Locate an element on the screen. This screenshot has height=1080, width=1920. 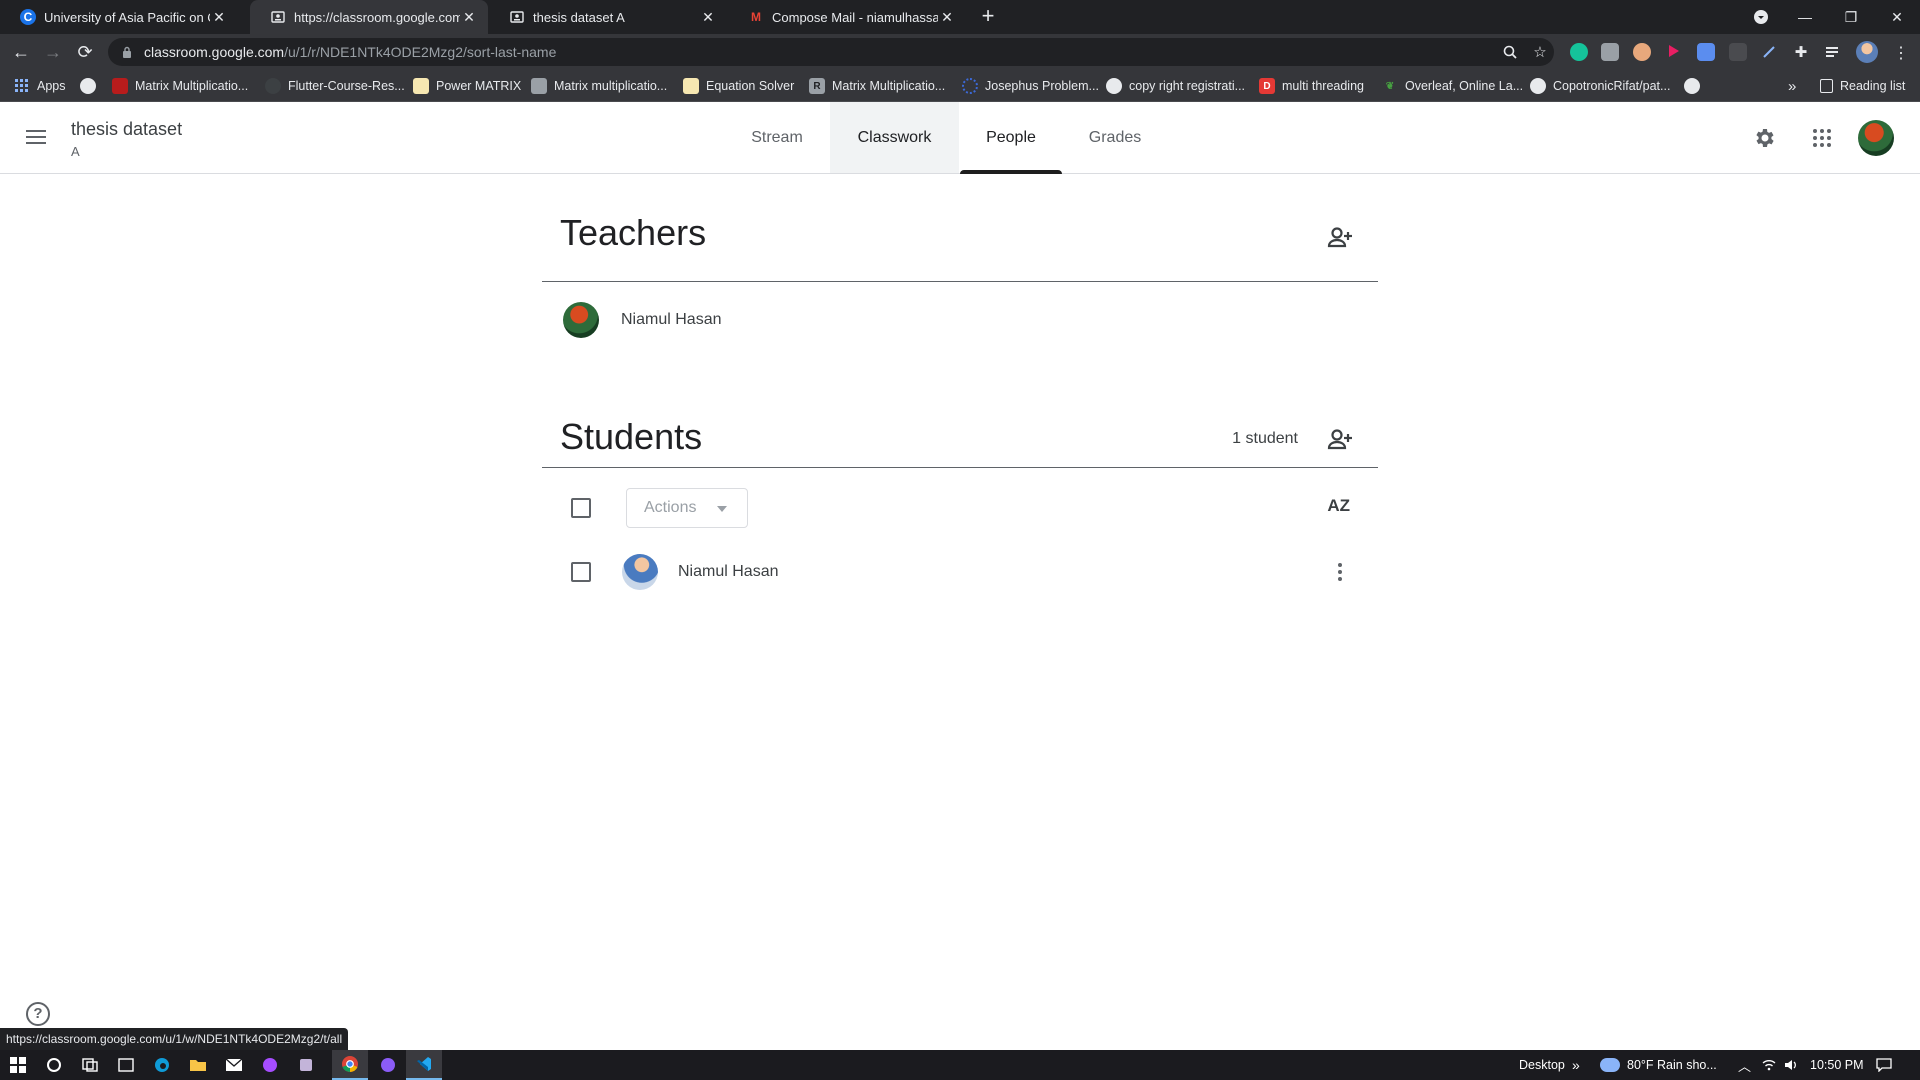
class-name: thesis dataset is located at coordinates (126, 129).